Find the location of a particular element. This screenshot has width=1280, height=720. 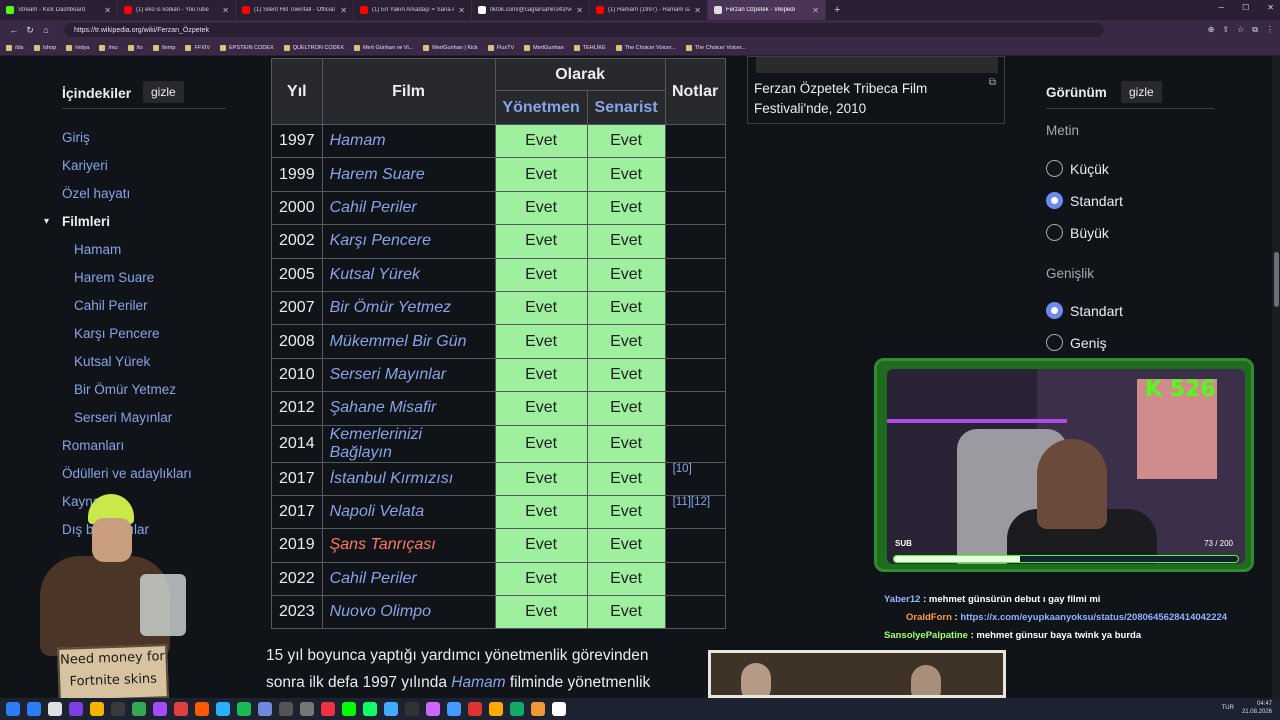

cell-film-link: Şahane Misafir is located at coordinates (408, 408).